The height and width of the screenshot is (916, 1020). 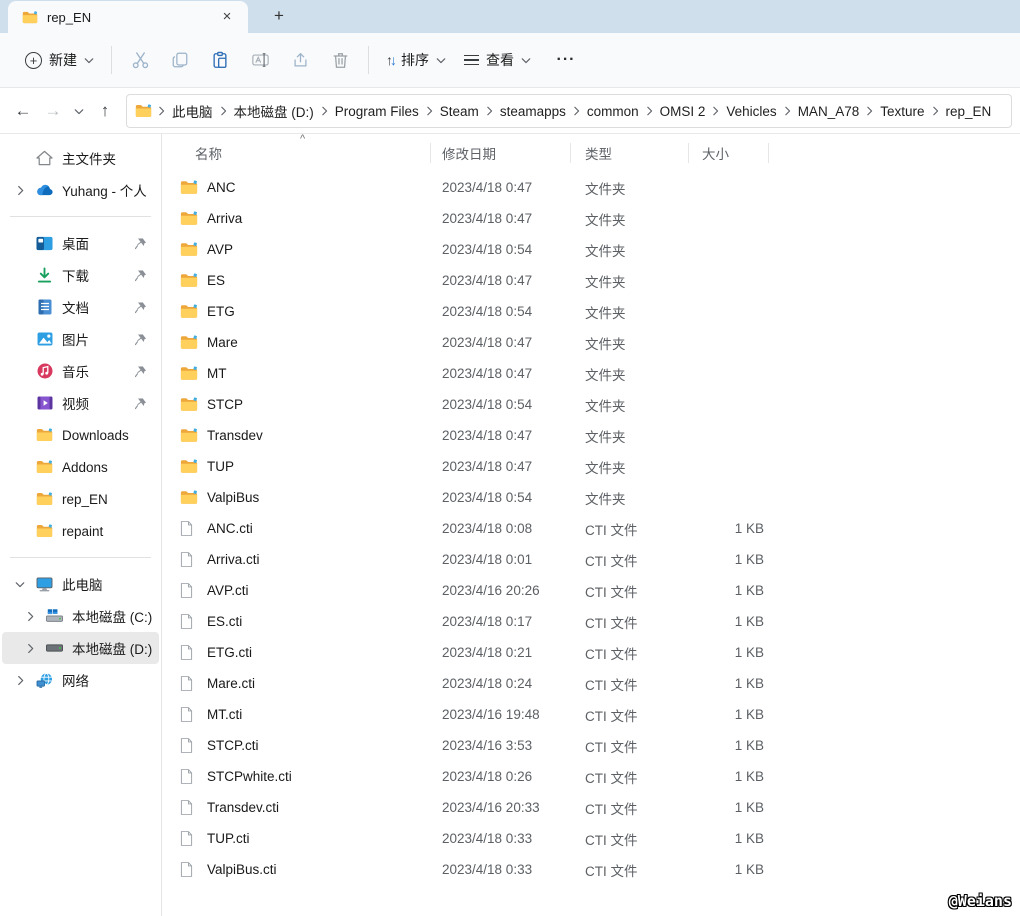 I want to click on forward-button: →, so click(x=53, y=111).